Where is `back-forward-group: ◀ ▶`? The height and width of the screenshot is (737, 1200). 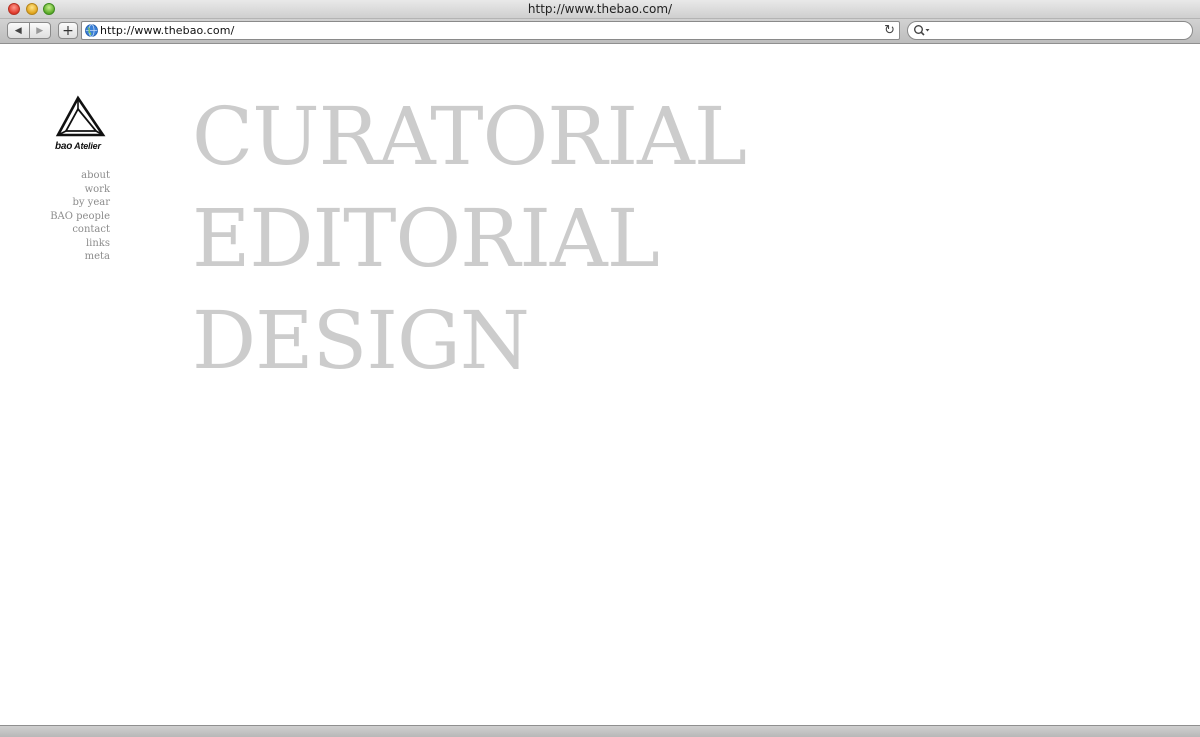 back-forward-group: ◀ ▶ is located at coordinates (29, 30).